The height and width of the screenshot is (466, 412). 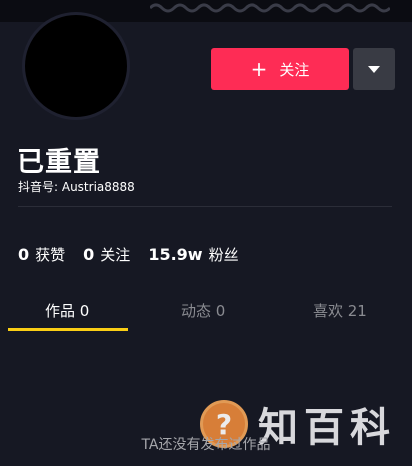 I want to click on stat-followers: 15.9w 粉丝, so click(x=193, y=254).